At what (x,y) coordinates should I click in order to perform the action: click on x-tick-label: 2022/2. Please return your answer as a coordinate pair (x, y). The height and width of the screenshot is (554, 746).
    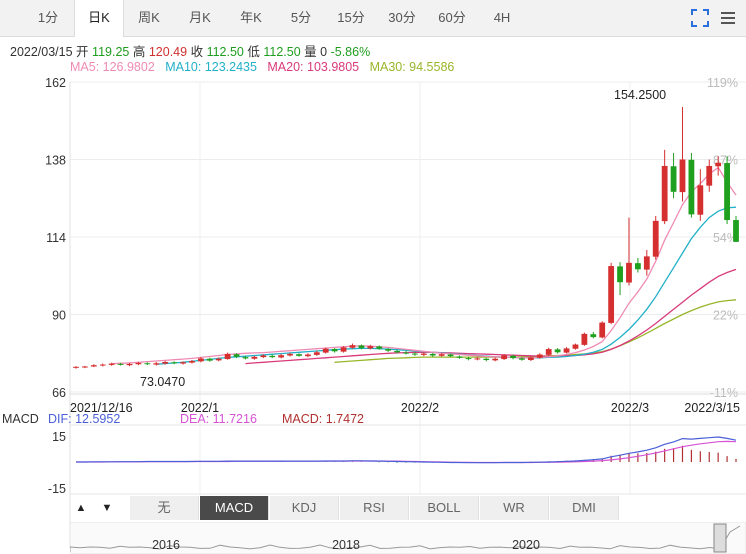
    Looking at the image, I should click on (420, 408).